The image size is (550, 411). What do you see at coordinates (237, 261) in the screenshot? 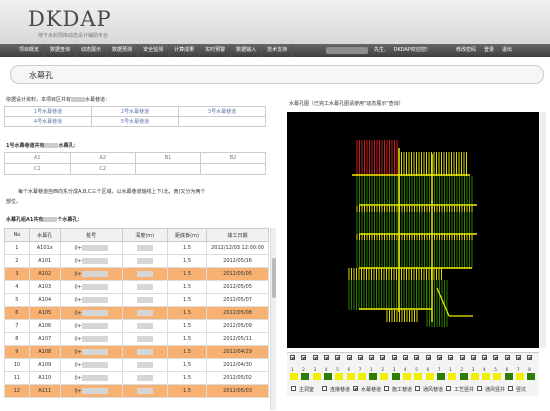
I see `cell-date: 2012/05/16` at bounding box center [237, 261].